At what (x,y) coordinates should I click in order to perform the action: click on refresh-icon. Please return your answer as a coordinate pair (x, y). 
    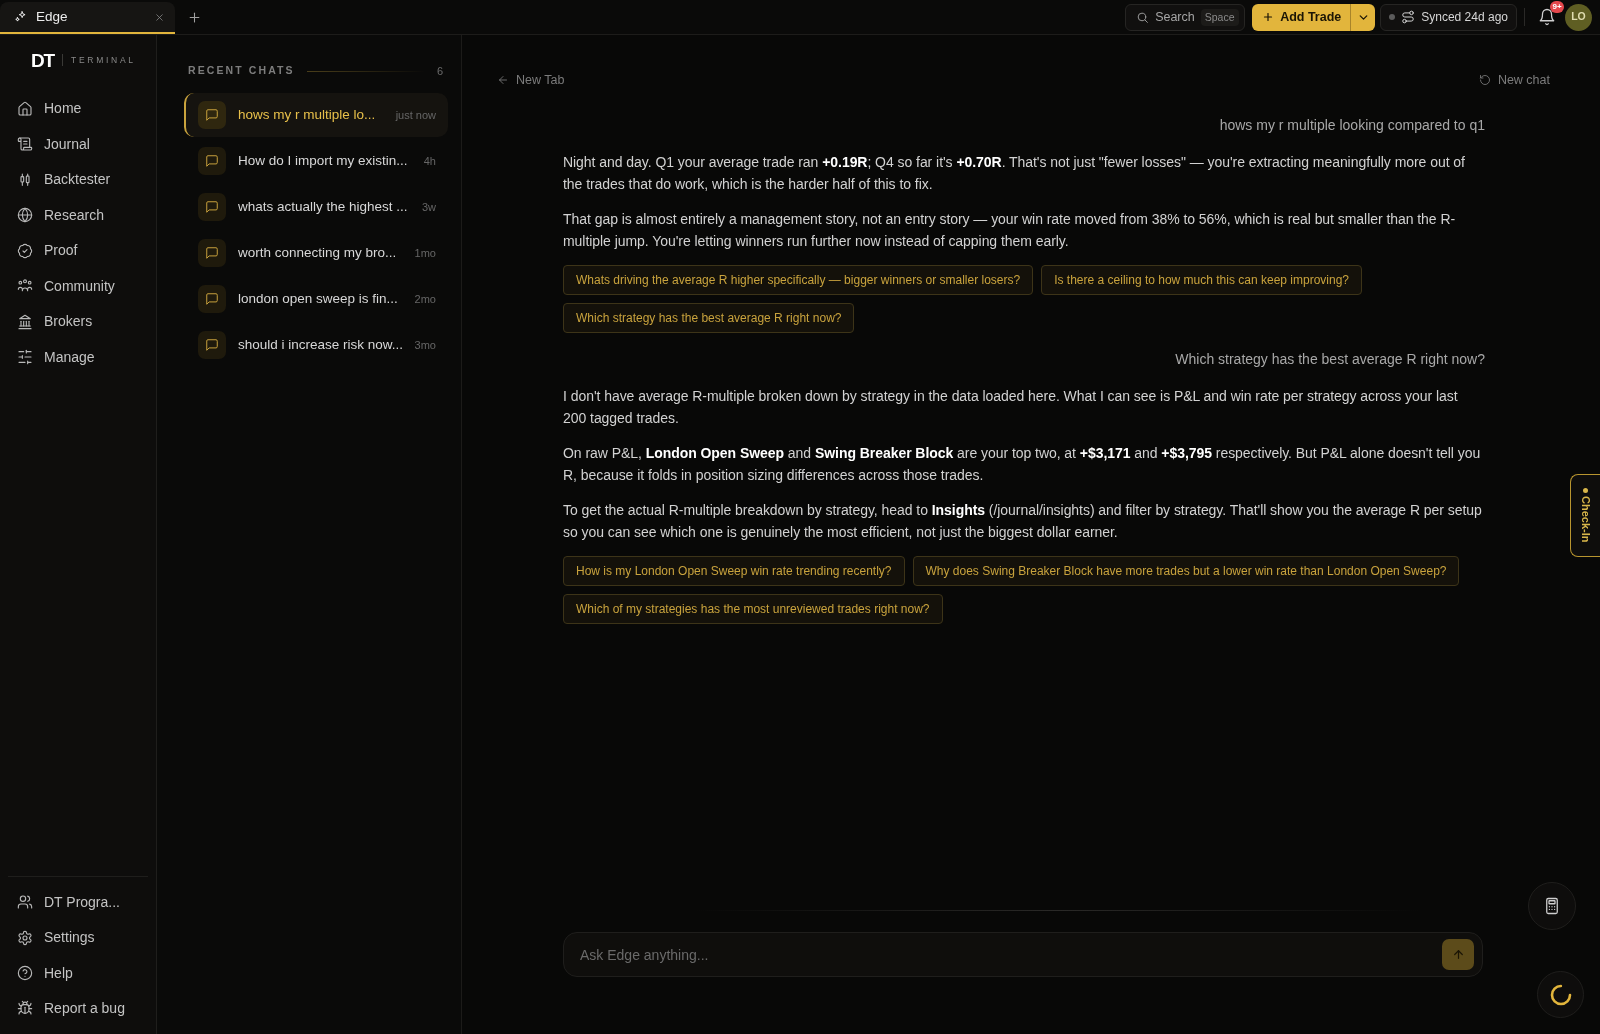
    Looking at the image, I should click on (1484, 80).